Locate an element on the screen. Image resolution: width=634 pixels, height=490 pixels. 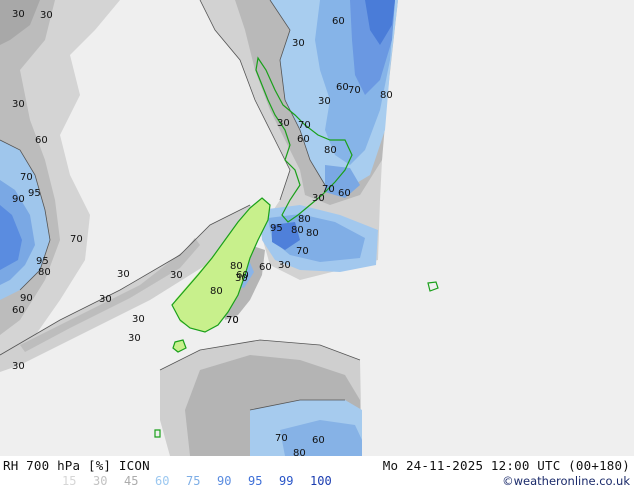
legend-level-90: 90 is located at coordinates (224, 481).